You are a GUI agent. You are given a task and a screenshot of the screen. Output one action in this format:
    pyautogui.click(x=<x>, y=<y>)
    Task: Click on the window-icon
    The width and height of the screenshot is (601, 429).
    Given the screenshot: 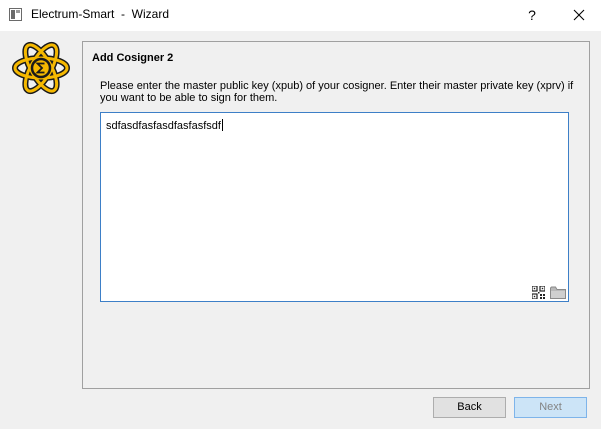 What is the action you would take?
    pyautogui.click(x=15, y=14)
    